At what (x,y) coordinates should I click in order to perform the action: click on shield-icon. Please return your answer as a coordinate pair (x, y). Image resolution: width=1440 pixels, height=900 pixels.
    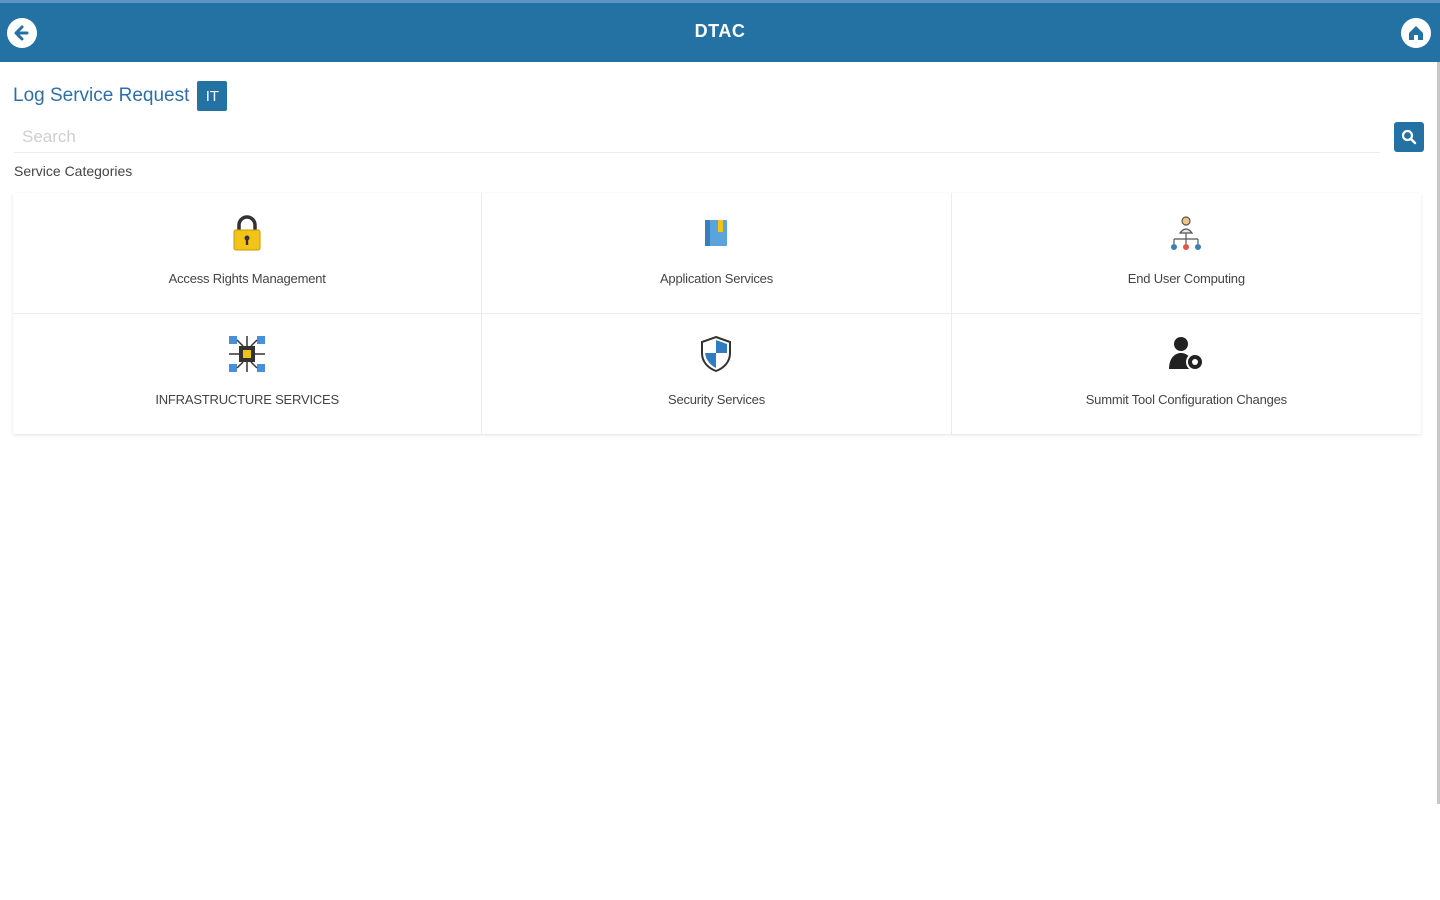
    Looking at the image, I should click on (716, 354).